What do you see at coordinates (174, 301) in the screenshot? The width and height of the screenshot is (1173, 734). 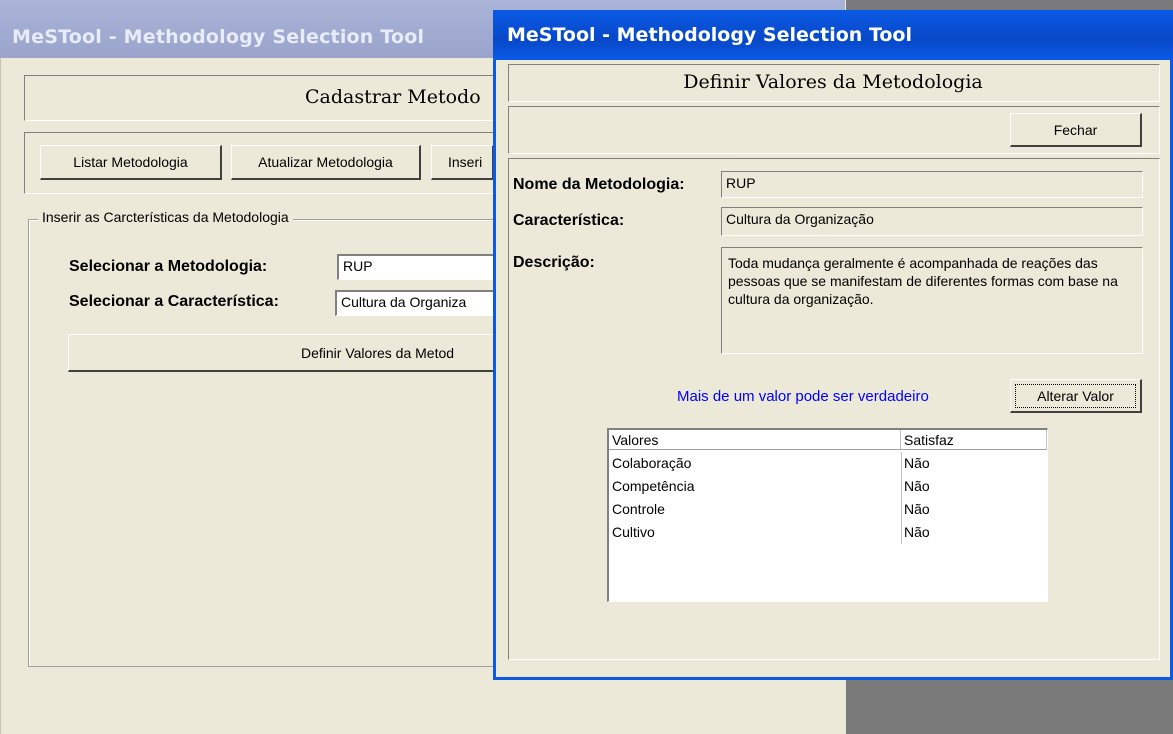 I see `select-characteristic-label: Selecionar a Característica:` at bounding box center [174, 301].